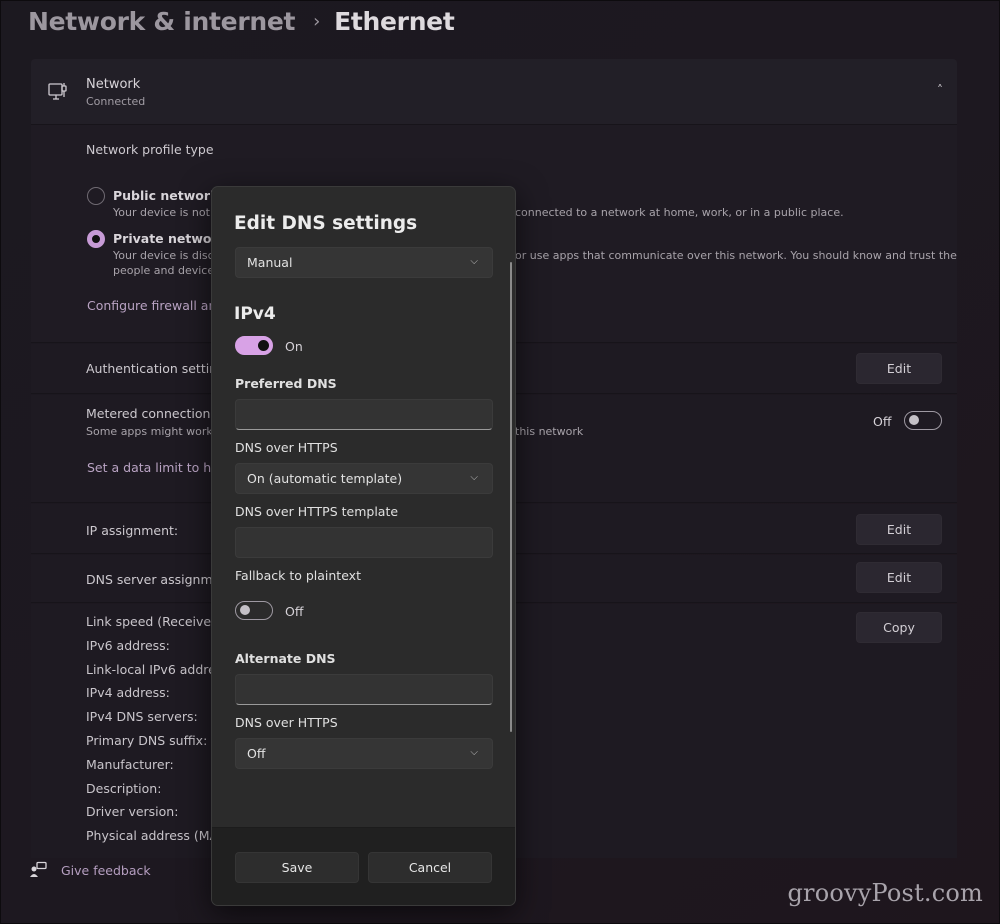 This screenshot has height=924, width=1000. What do you see at coordinates (148, 413) in the screenshot?
I see `metered-label: Metered connection` at bounding box center [148, 413].